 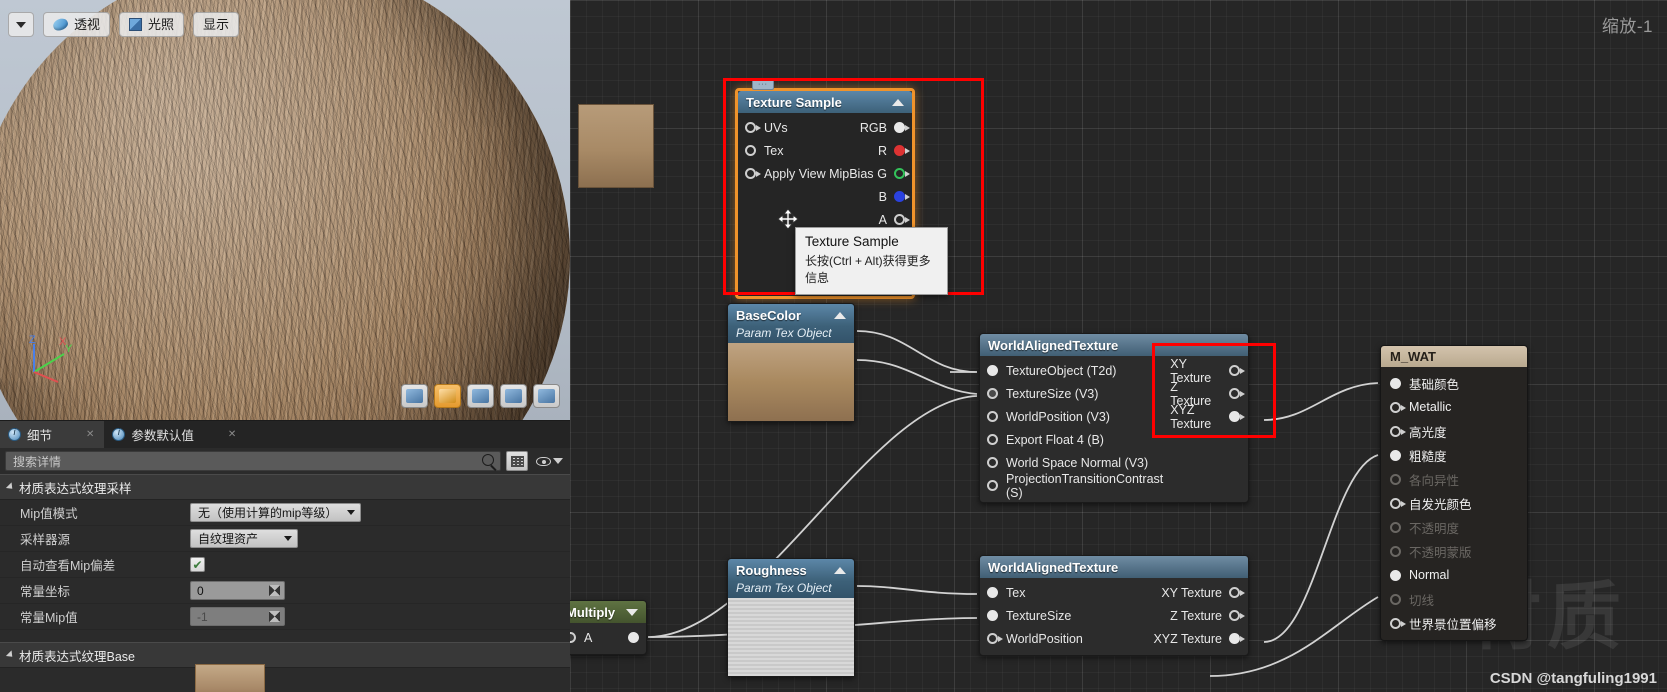 What do you see at coordinates (253, 461) in the screenshot?
I see `search-input: 搜索详情` at bounding box center [253, 461].